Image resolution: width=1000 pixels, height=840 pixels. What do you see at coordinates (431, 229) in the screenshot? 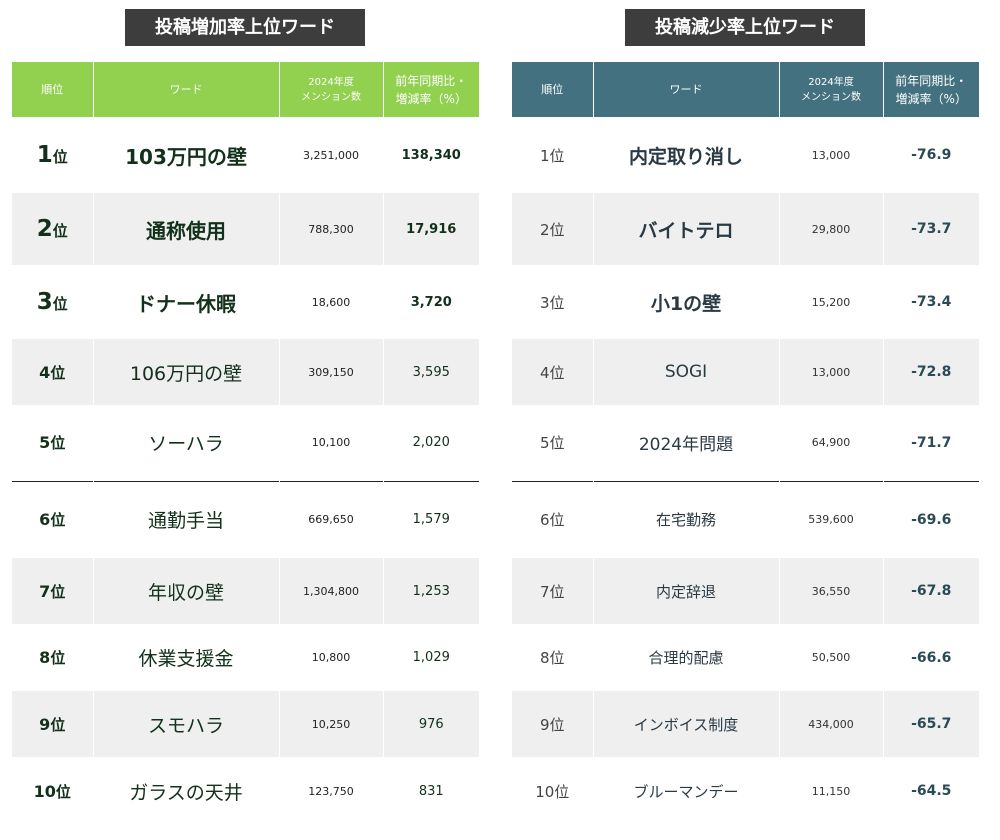
I see `rate-cell: 17,916` at bounding box center [431, 229].